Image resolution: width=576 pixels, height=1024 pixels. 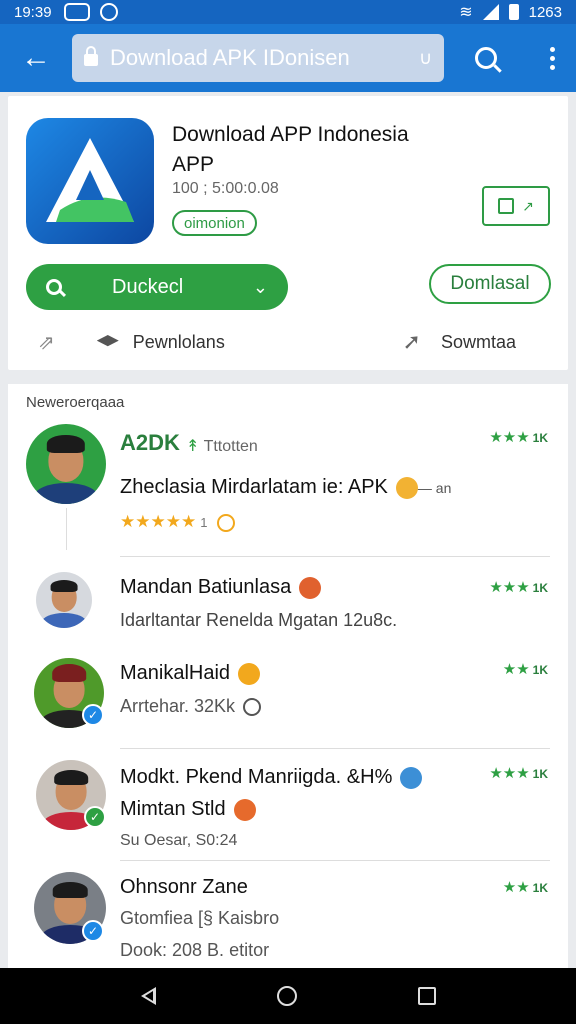 What do you see at coordinates (91, 56) in the screenshot?
I see `lock-icon` at bounding box center [91, 56].